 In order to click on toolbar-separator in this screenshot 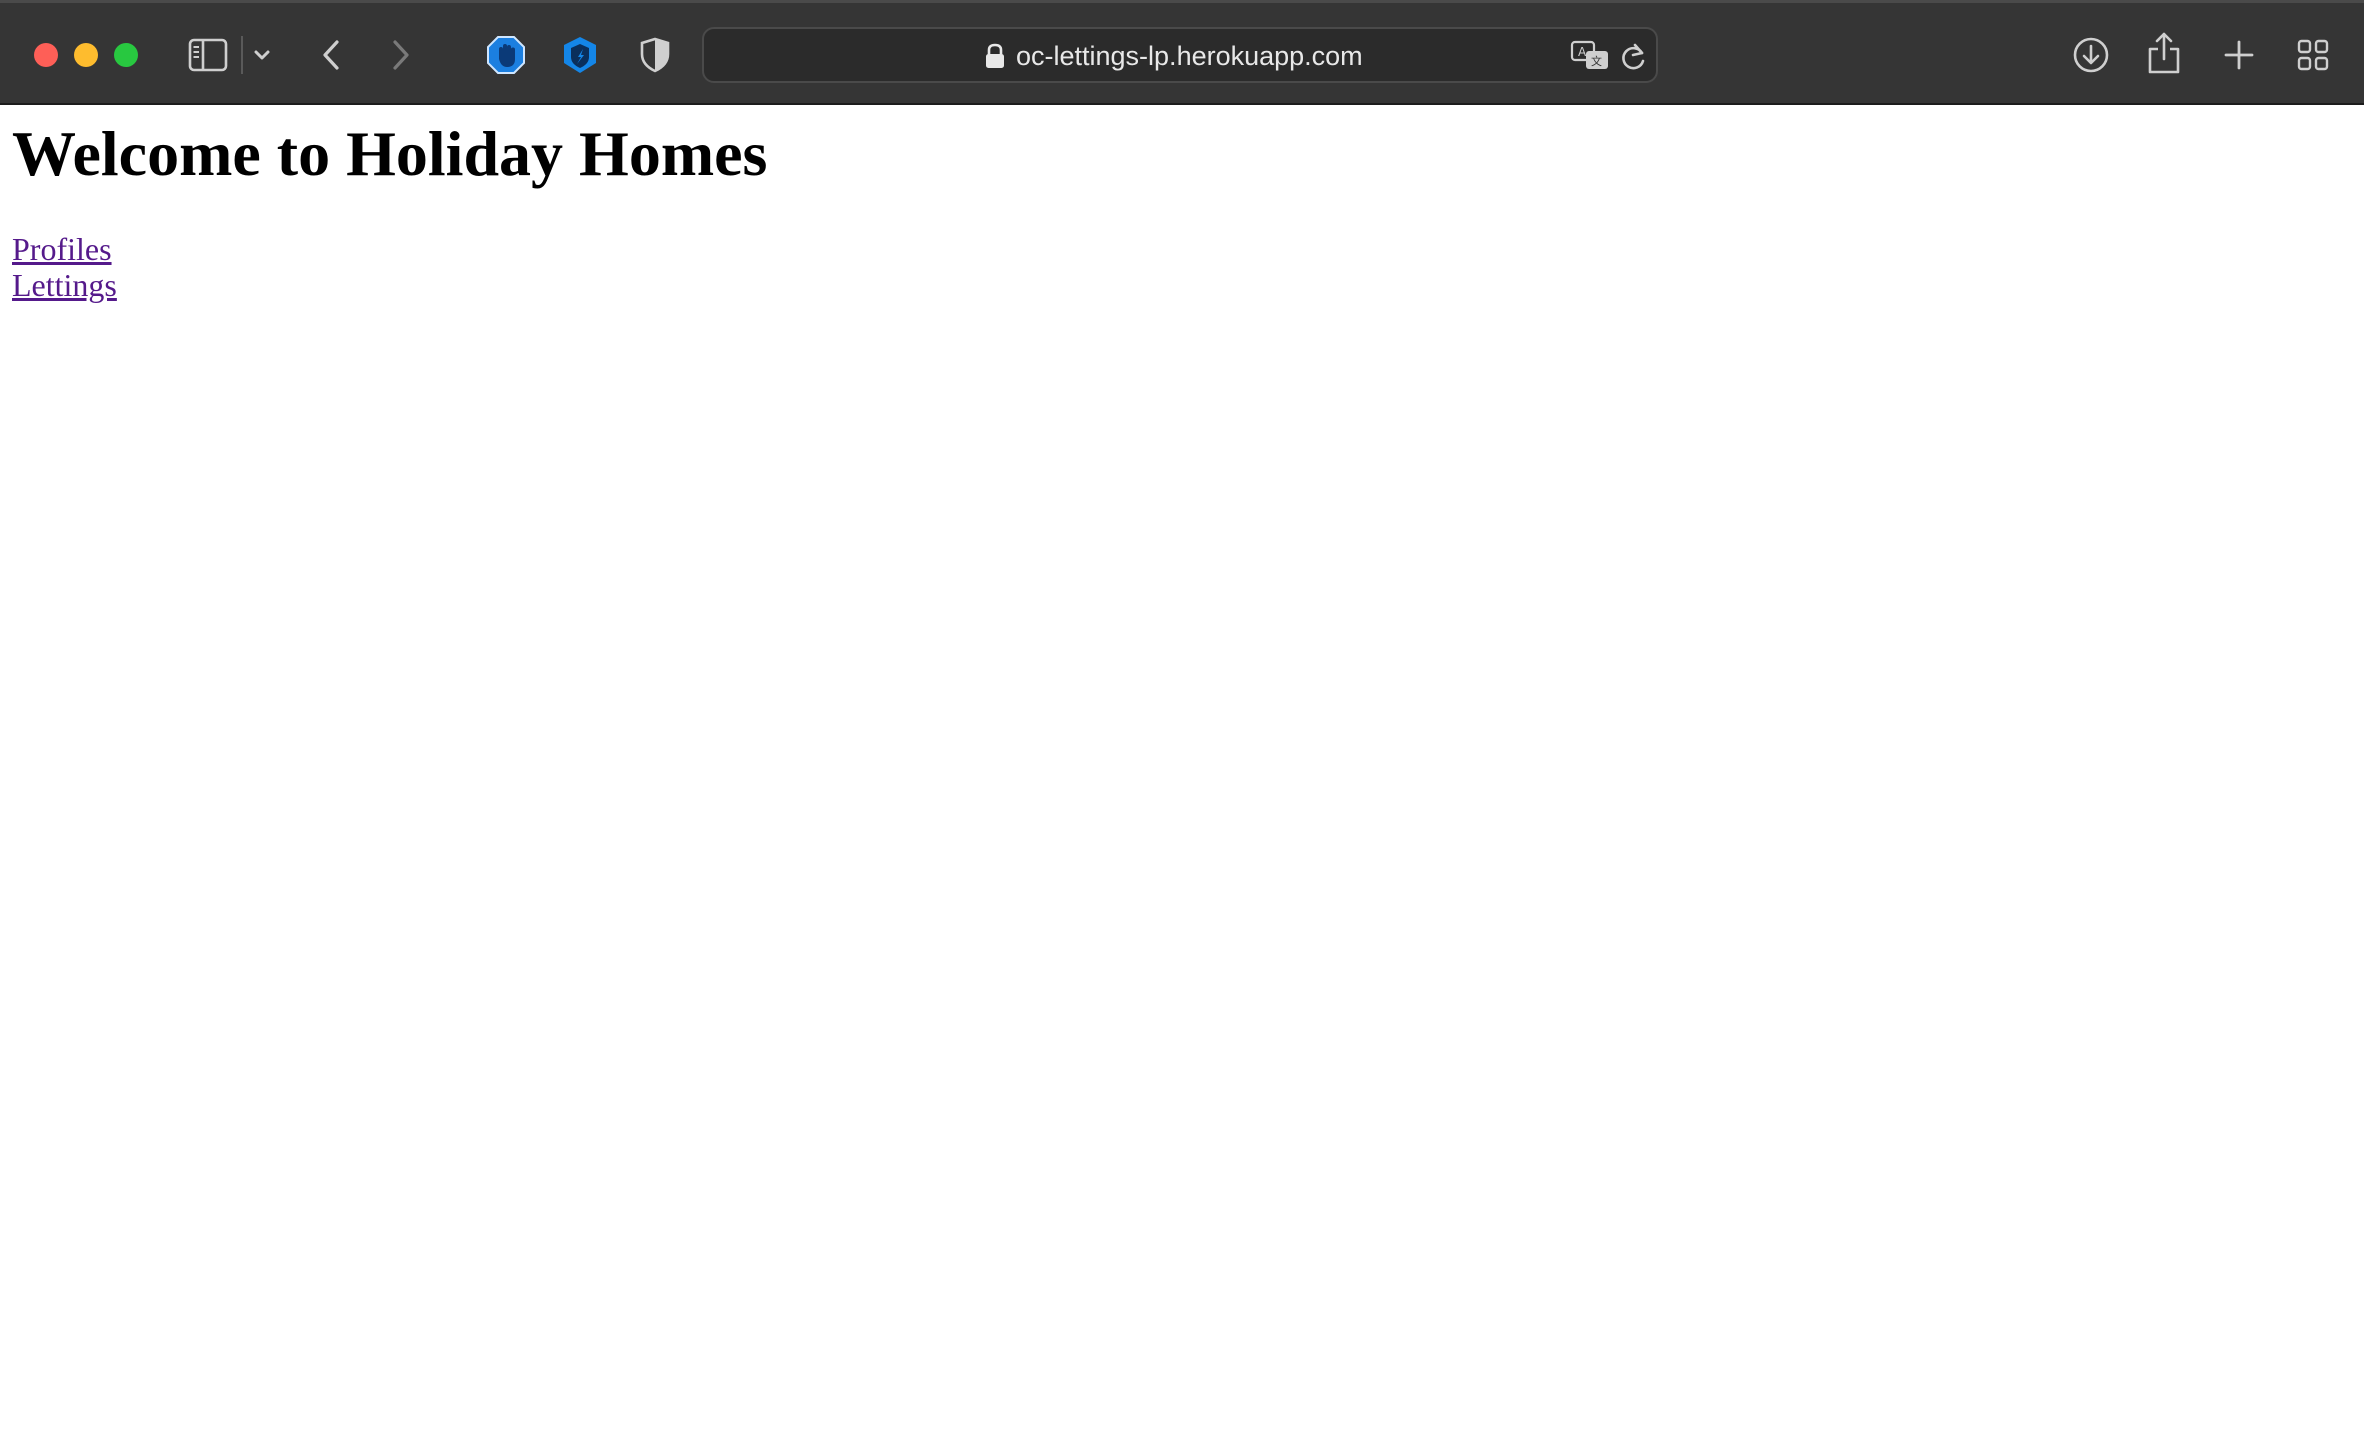, I will do `click(242, 55)`.